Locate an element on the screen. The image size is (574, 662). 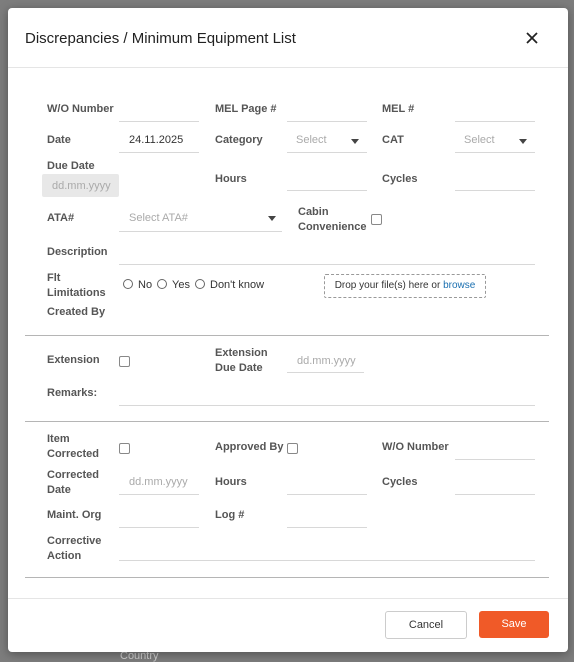
footer-divider is located at coordinates (288, 598).